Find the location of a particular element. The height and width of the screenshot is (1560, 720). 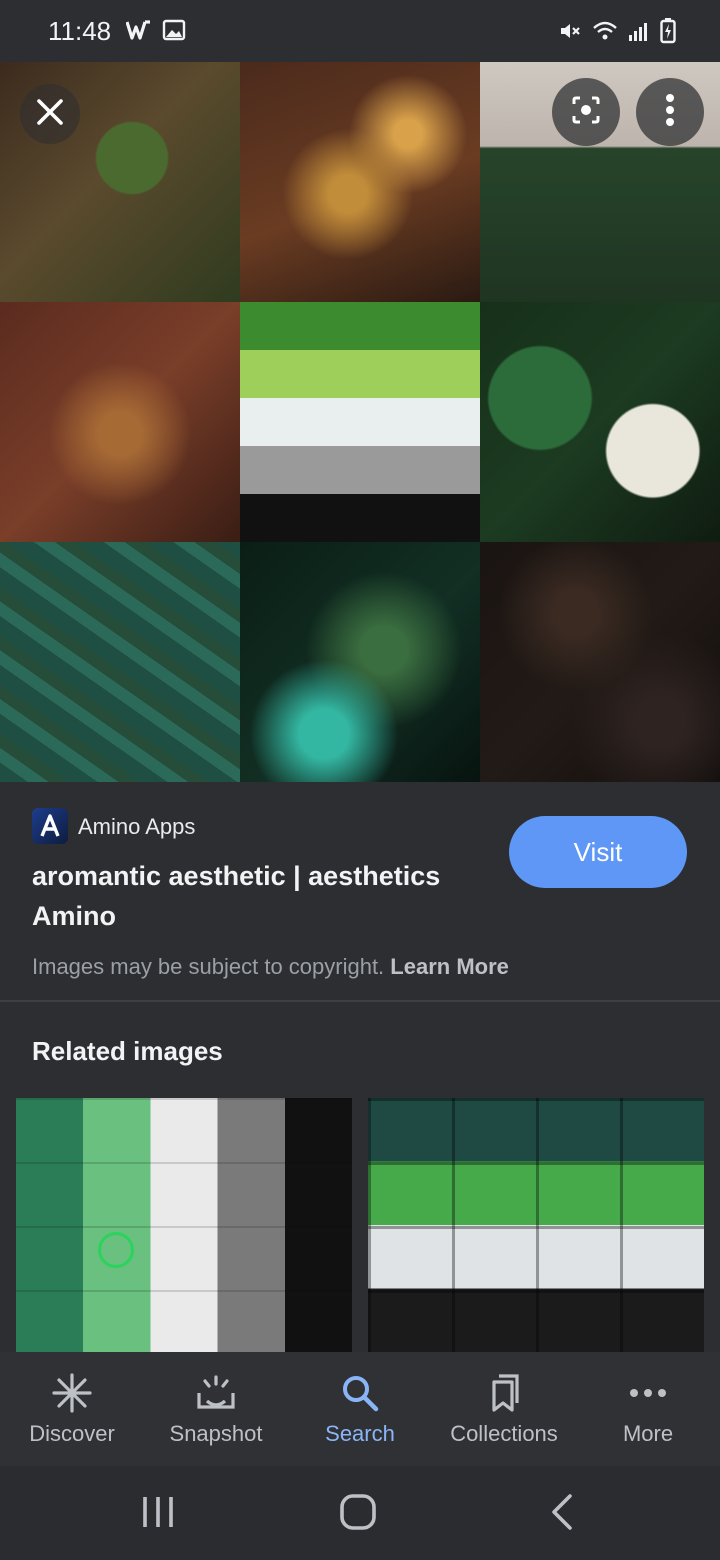

copyright-text: Images may be subject to copyright. is located at coordinates (208, 966).